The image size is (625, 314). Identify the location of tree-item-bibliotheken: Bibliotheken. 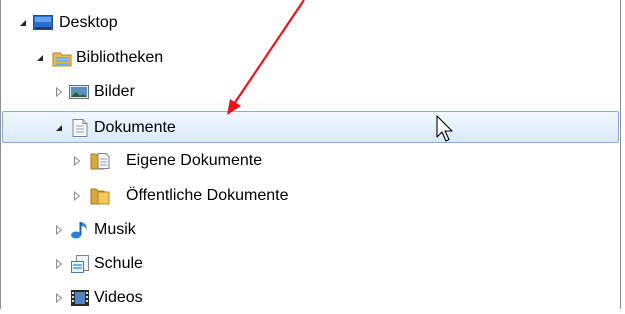
(310, 58).